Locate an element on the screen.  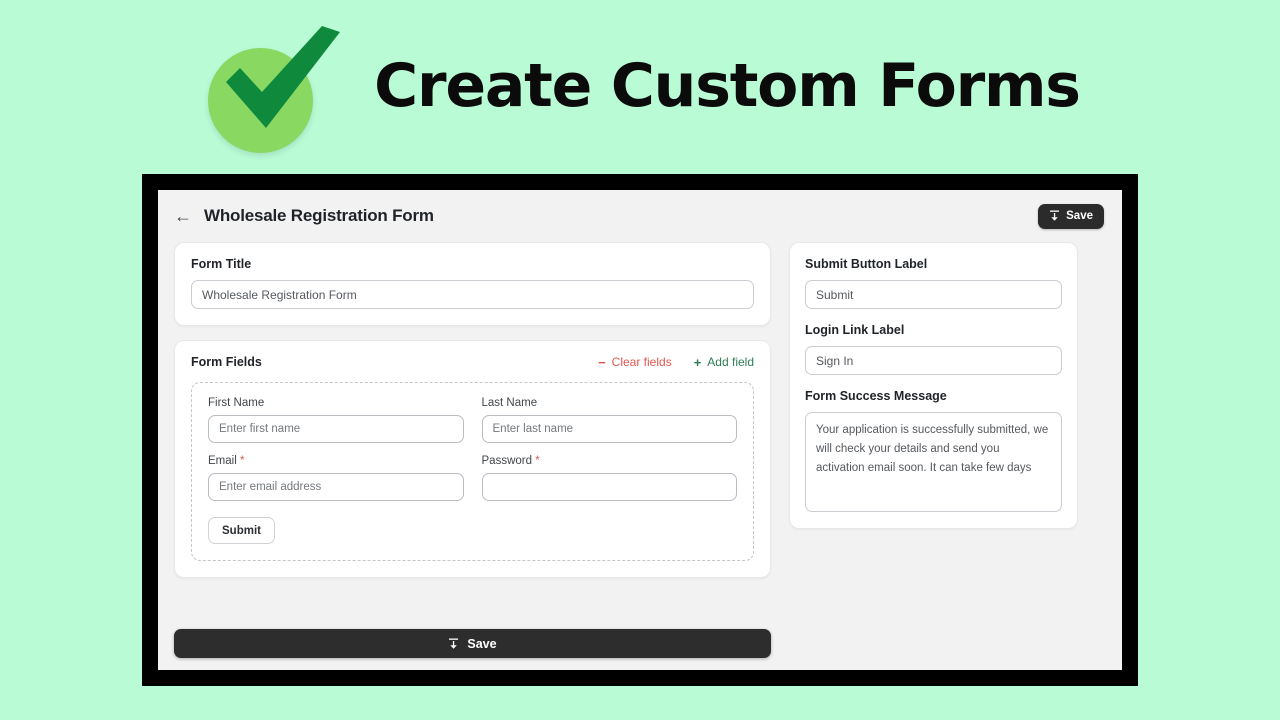
form-success-message-title: Form Success Message is located at coordinates (876, 396).